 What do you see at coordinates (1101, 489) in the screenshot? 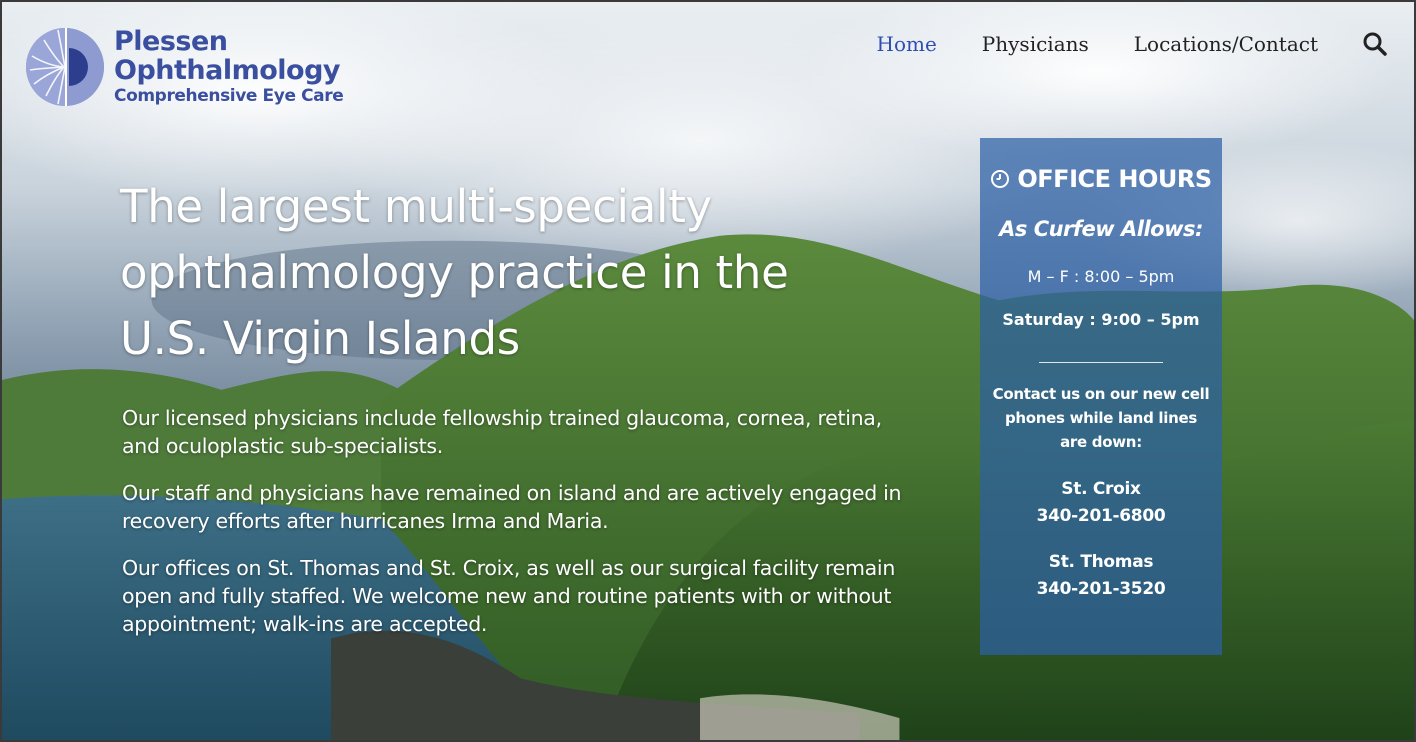
I see `location-name: St. Croix` at bounding box center [1101, 489].